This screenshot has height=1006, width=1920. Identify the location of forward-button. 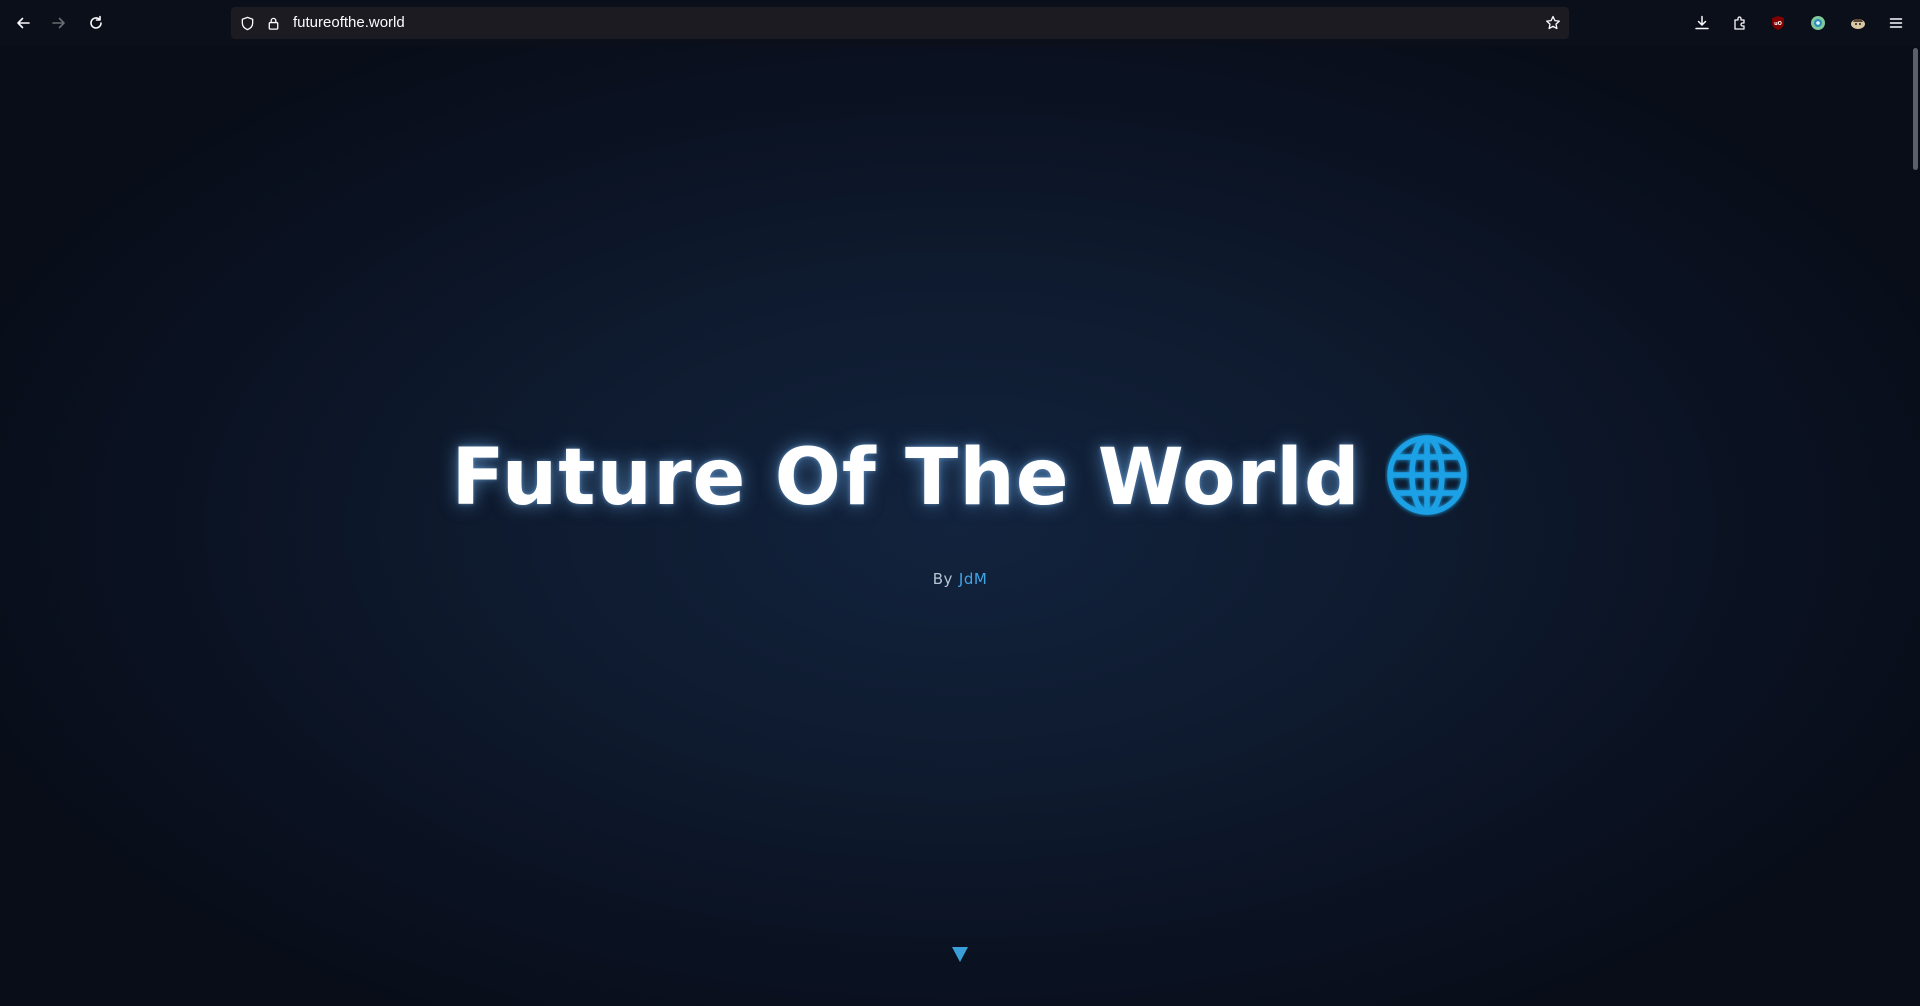
(59, 23).